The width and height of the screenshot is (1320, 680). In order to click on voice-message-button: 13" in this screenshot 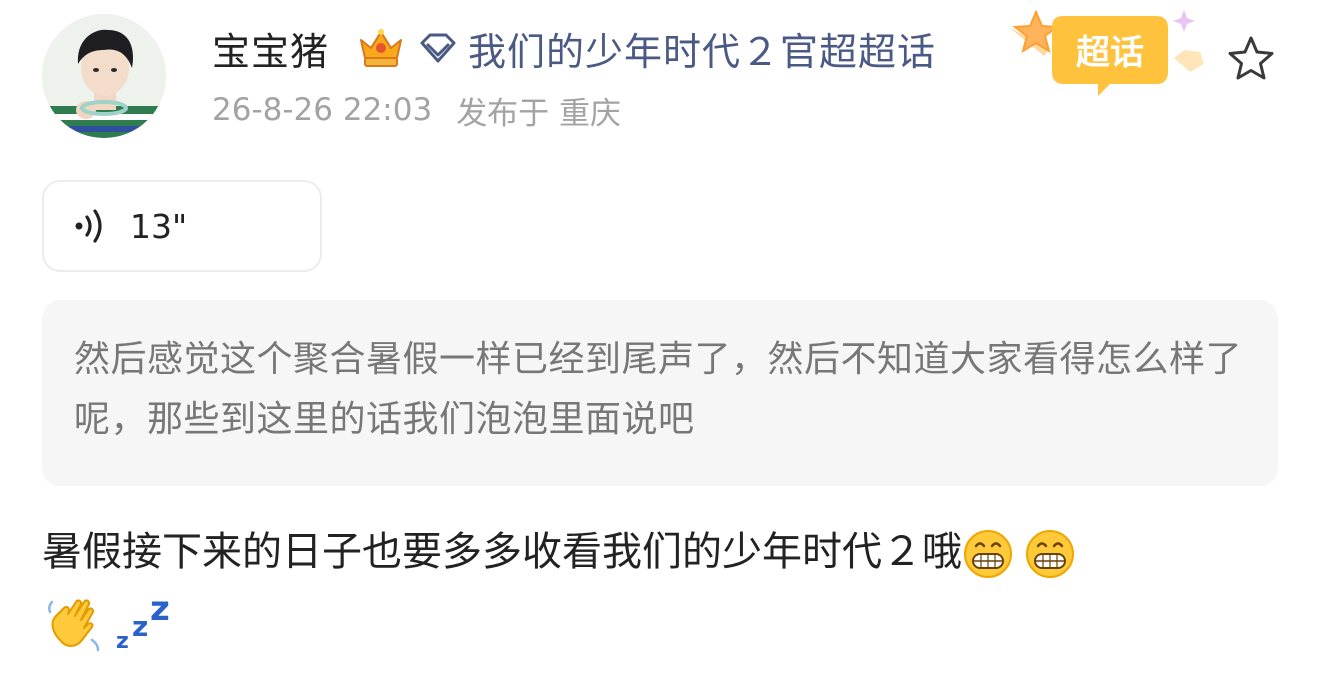, I will do `click(182, 226)`.